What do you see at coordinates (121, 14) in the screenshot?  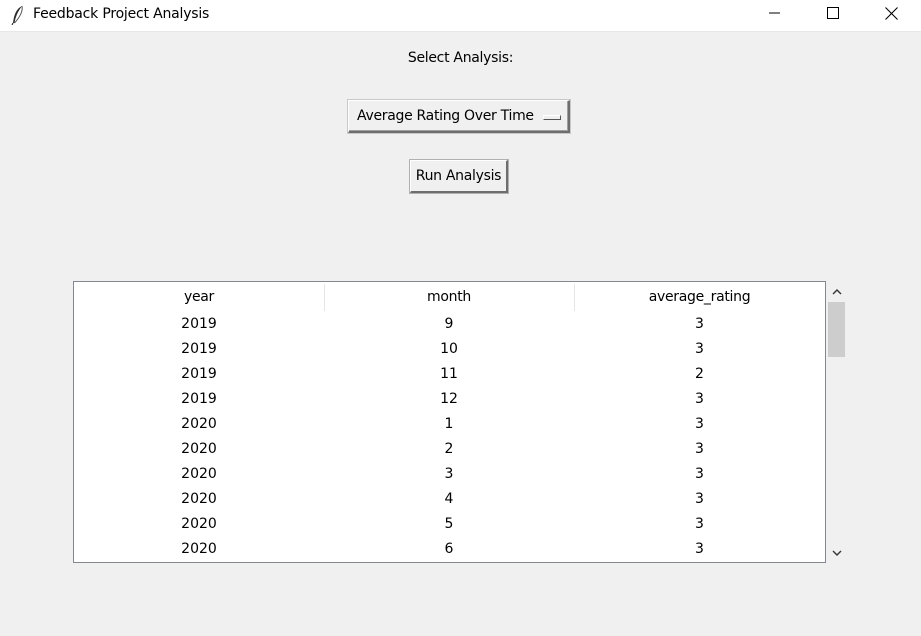 I see `window-title: Feedback Project Analysis` at bounding box center [121, 14].